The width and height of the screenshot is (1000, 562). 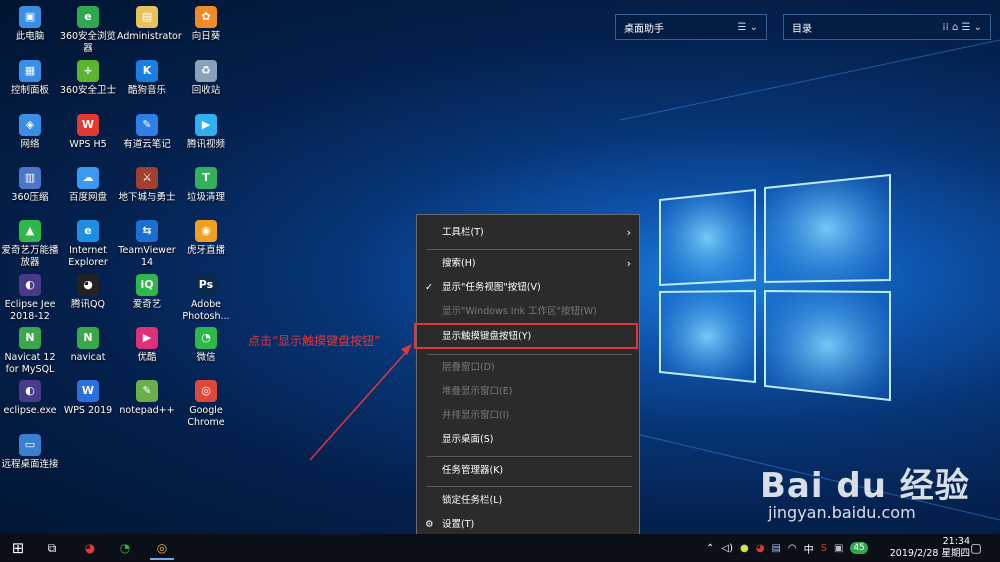 What do you see at coordinates (824, 548) in the screenshot?
I see `app-tray-icon: S` at bounding box center [824, 548].